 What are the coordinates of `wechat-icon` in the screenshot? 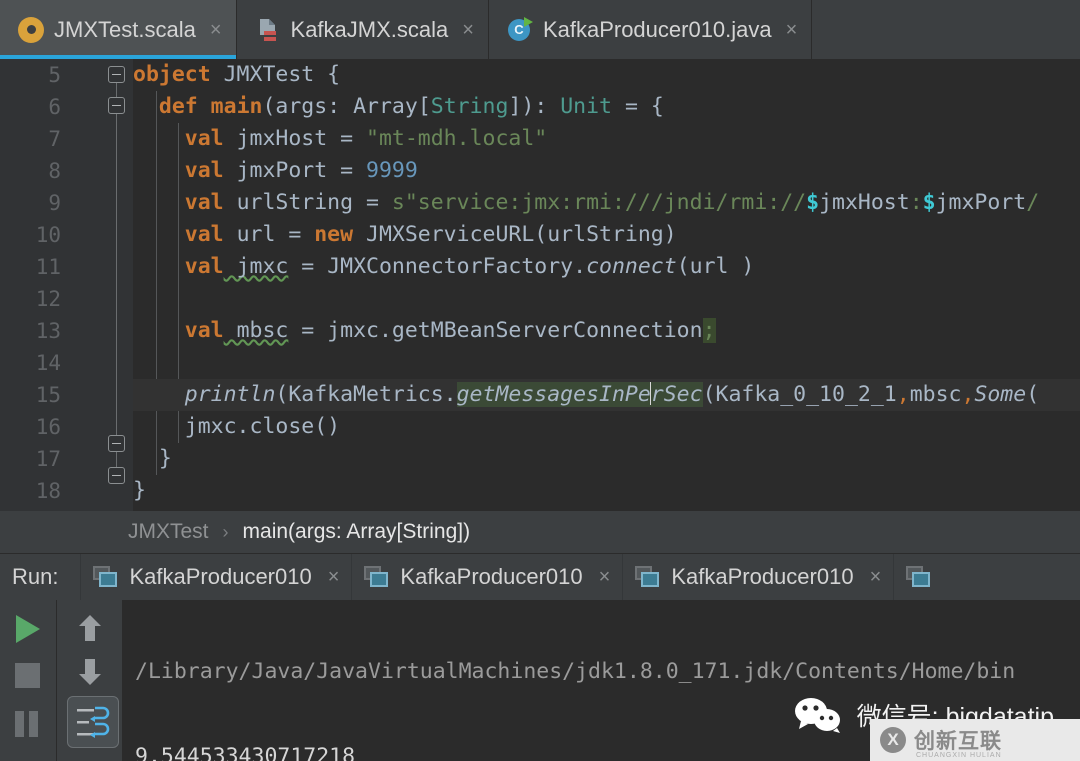 It's located at (819, 715).